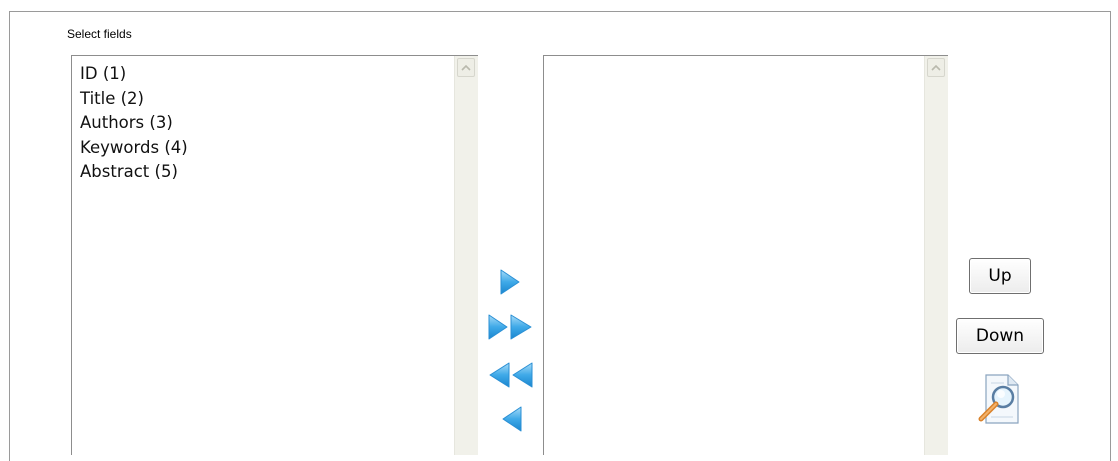 This screenshot has width=1118, height=461. What do you see at coordinates (999, 399) in the screenshot?
I see `magnifier-document-icon` at bounding box center [999, 399].